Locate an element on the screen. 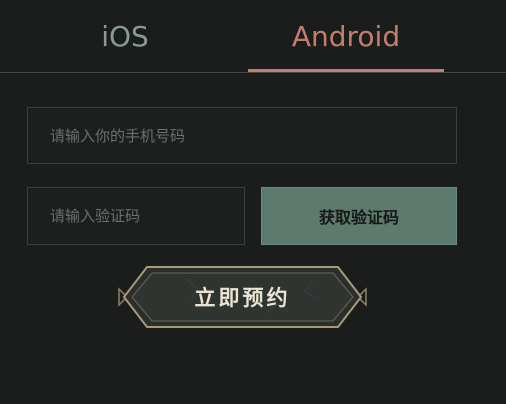 The height and width of the screenshot is (404, 506). code-field is located at coordinates (136, 216).